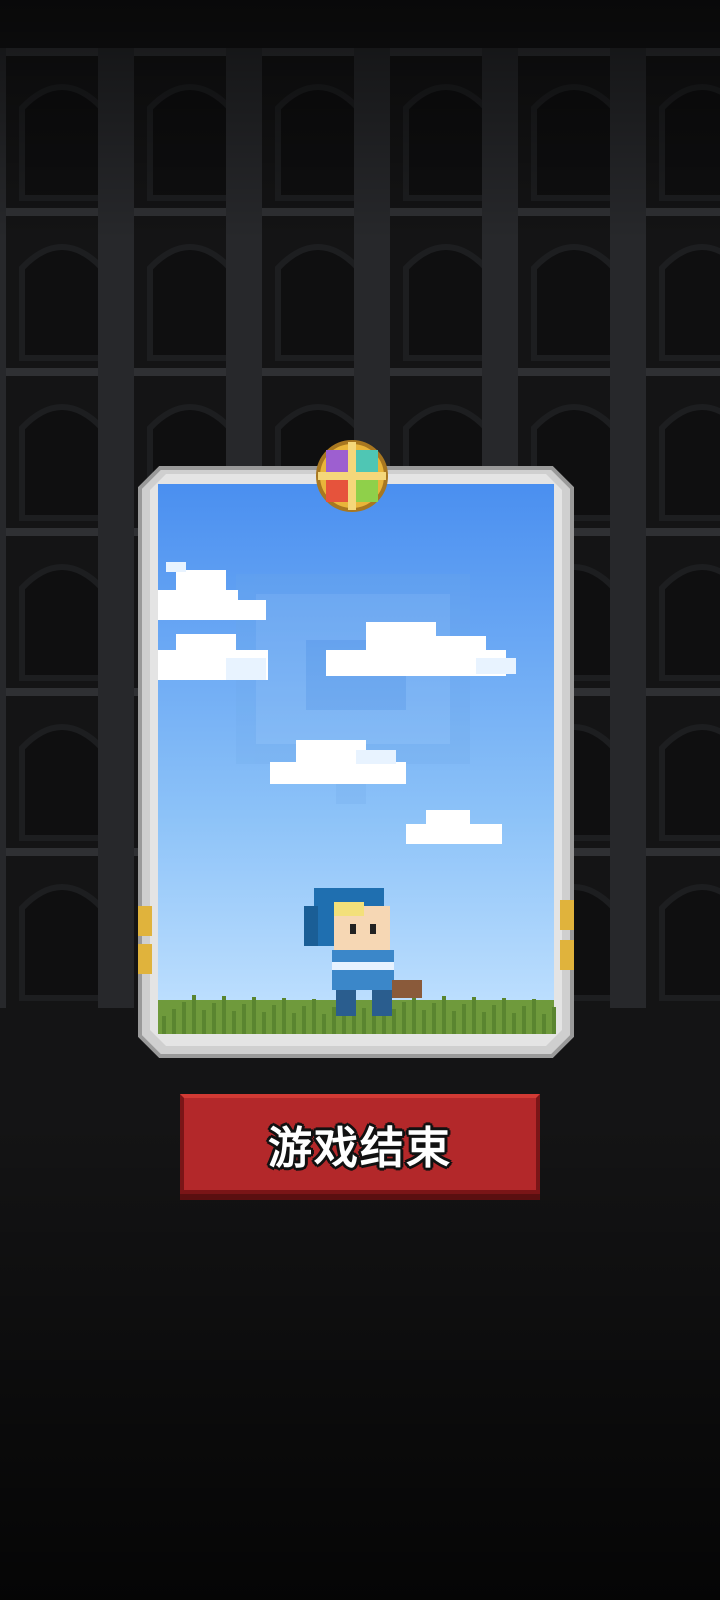  What do you see at coordinates (357, 1014) in the screenshot?
I see `grass` at bounding box center [357, 1014].